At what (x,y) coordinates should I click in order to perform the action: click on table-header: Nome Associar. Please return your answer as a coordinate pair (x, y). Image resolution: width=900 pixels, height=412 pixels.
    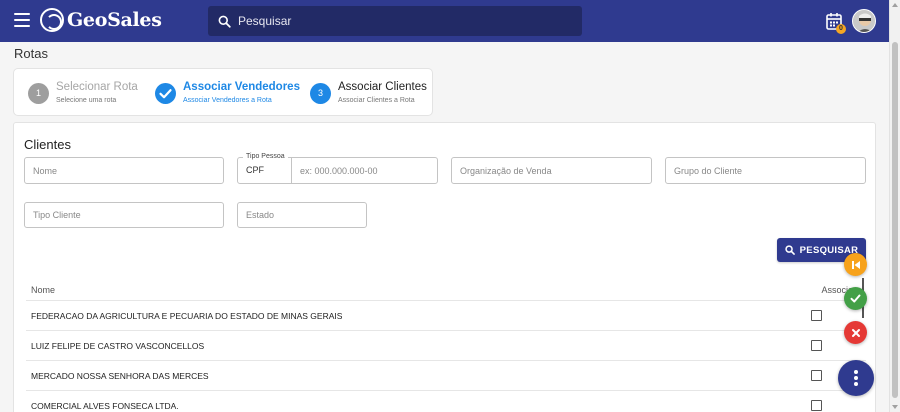
    Looking at the image, I should click on (446, 290).